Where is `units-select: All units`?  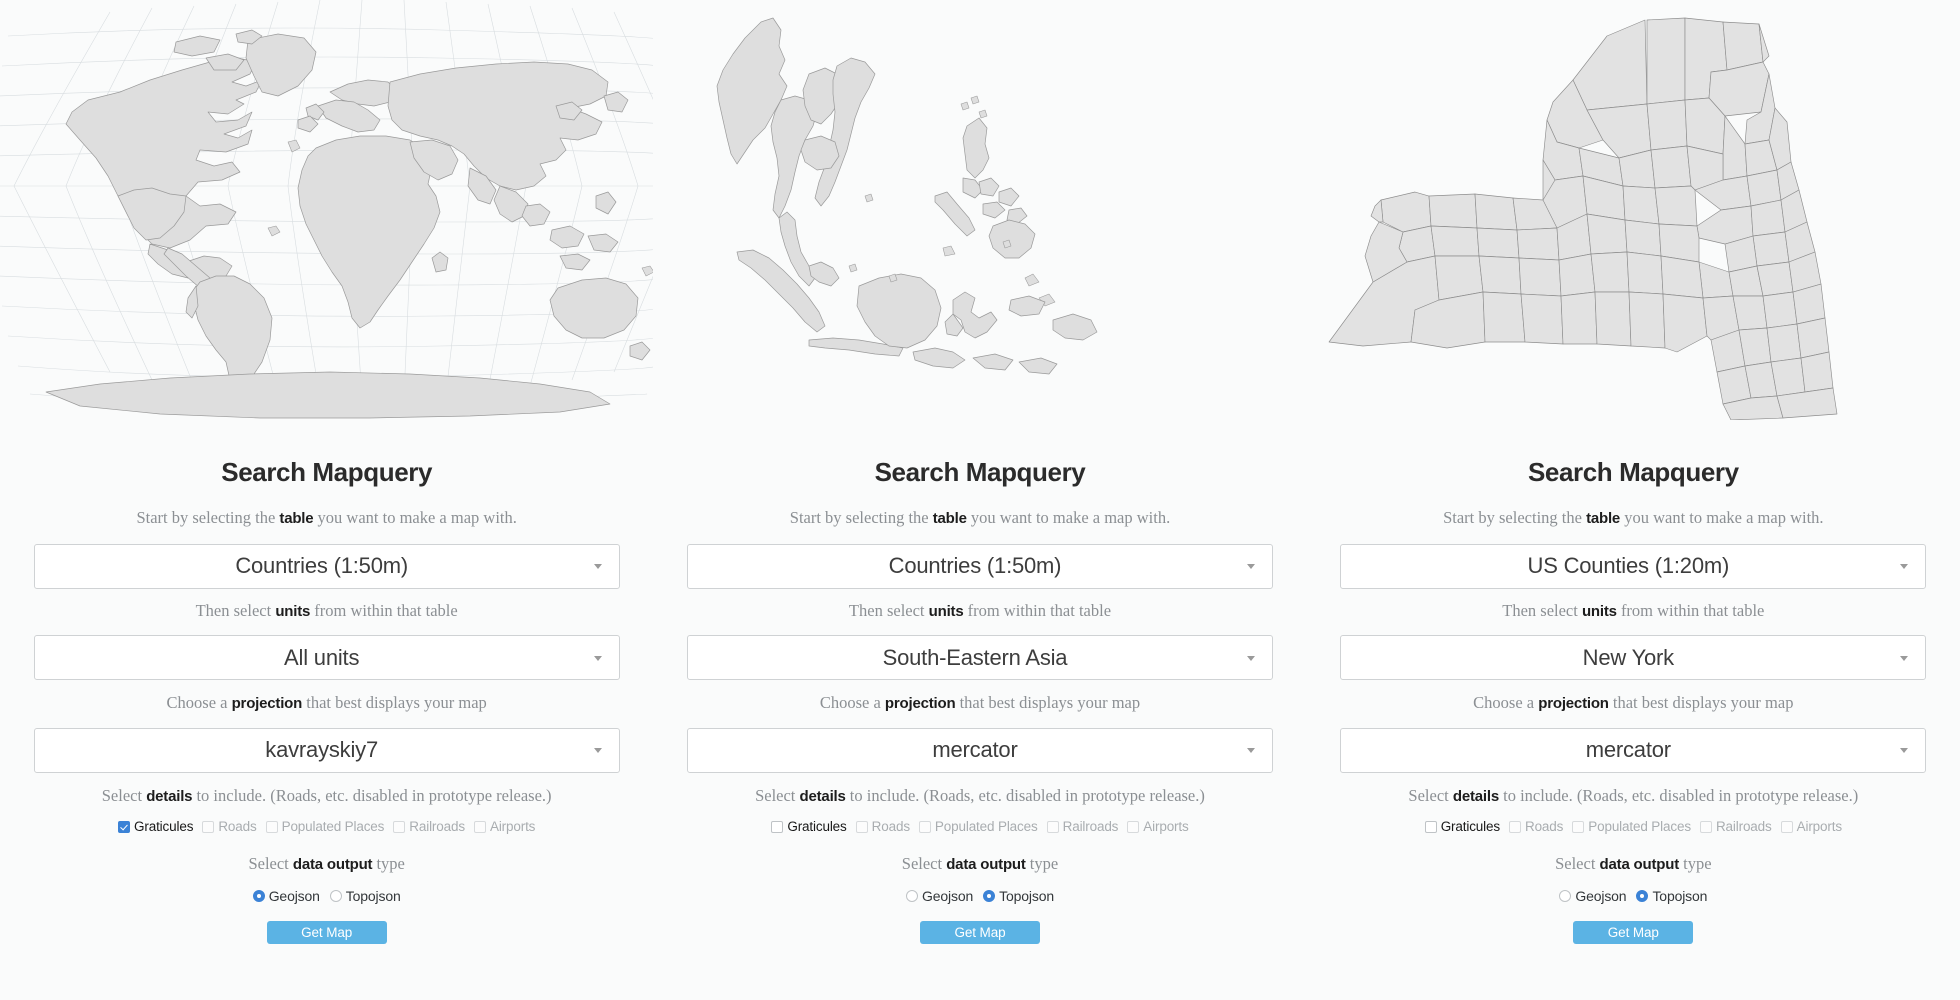 units-select: All units is located at coordinates (326, 657).